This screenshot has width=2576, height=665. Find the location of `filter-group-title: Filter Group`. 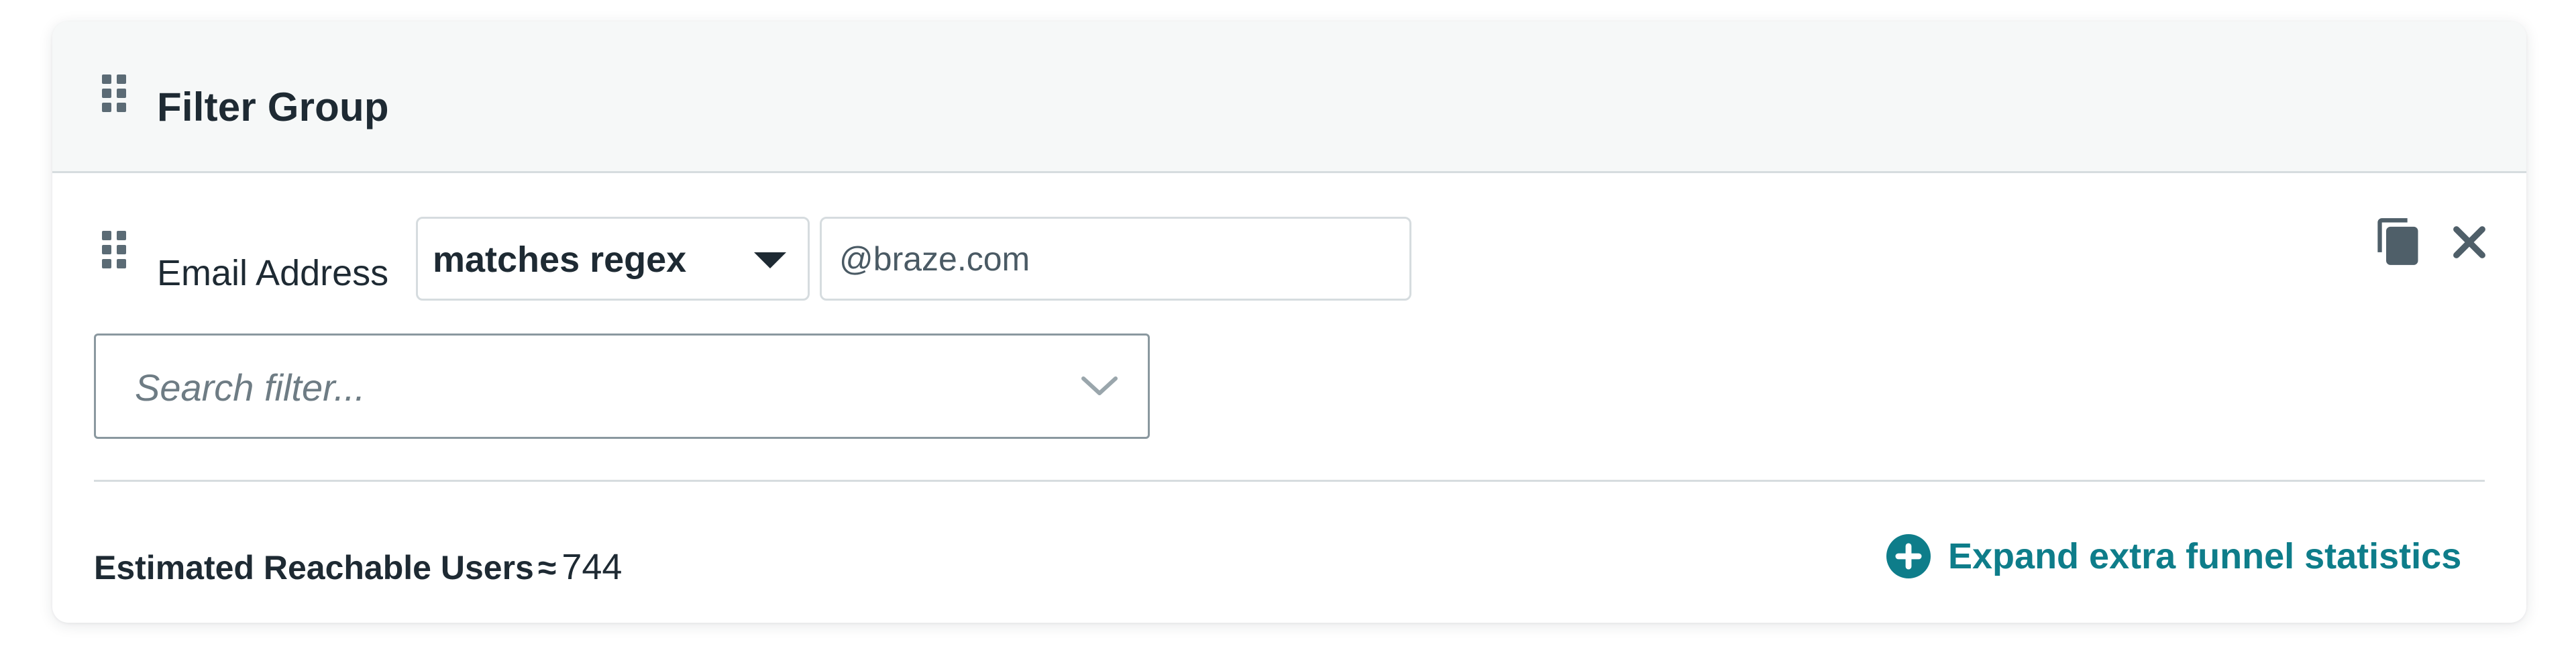

filter-group-title: Filter Group is located at coordinates (273, 107).